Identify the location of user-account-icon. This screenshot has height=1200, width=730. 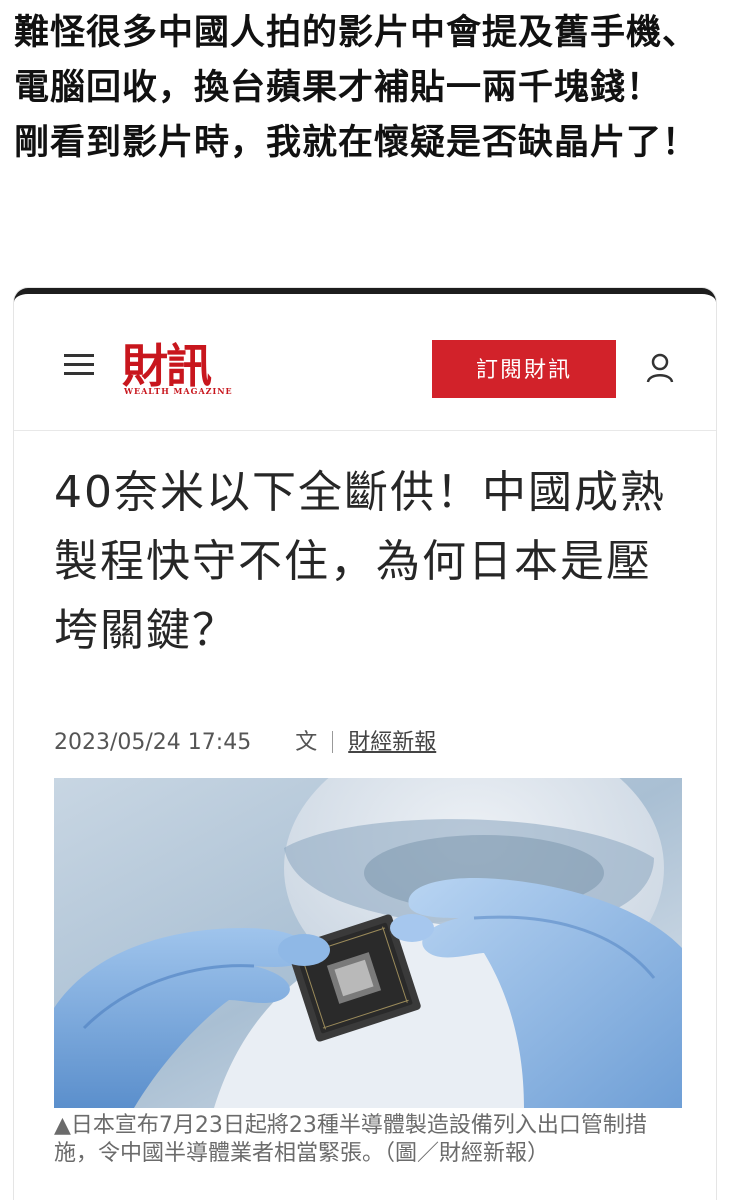
(660, 368).